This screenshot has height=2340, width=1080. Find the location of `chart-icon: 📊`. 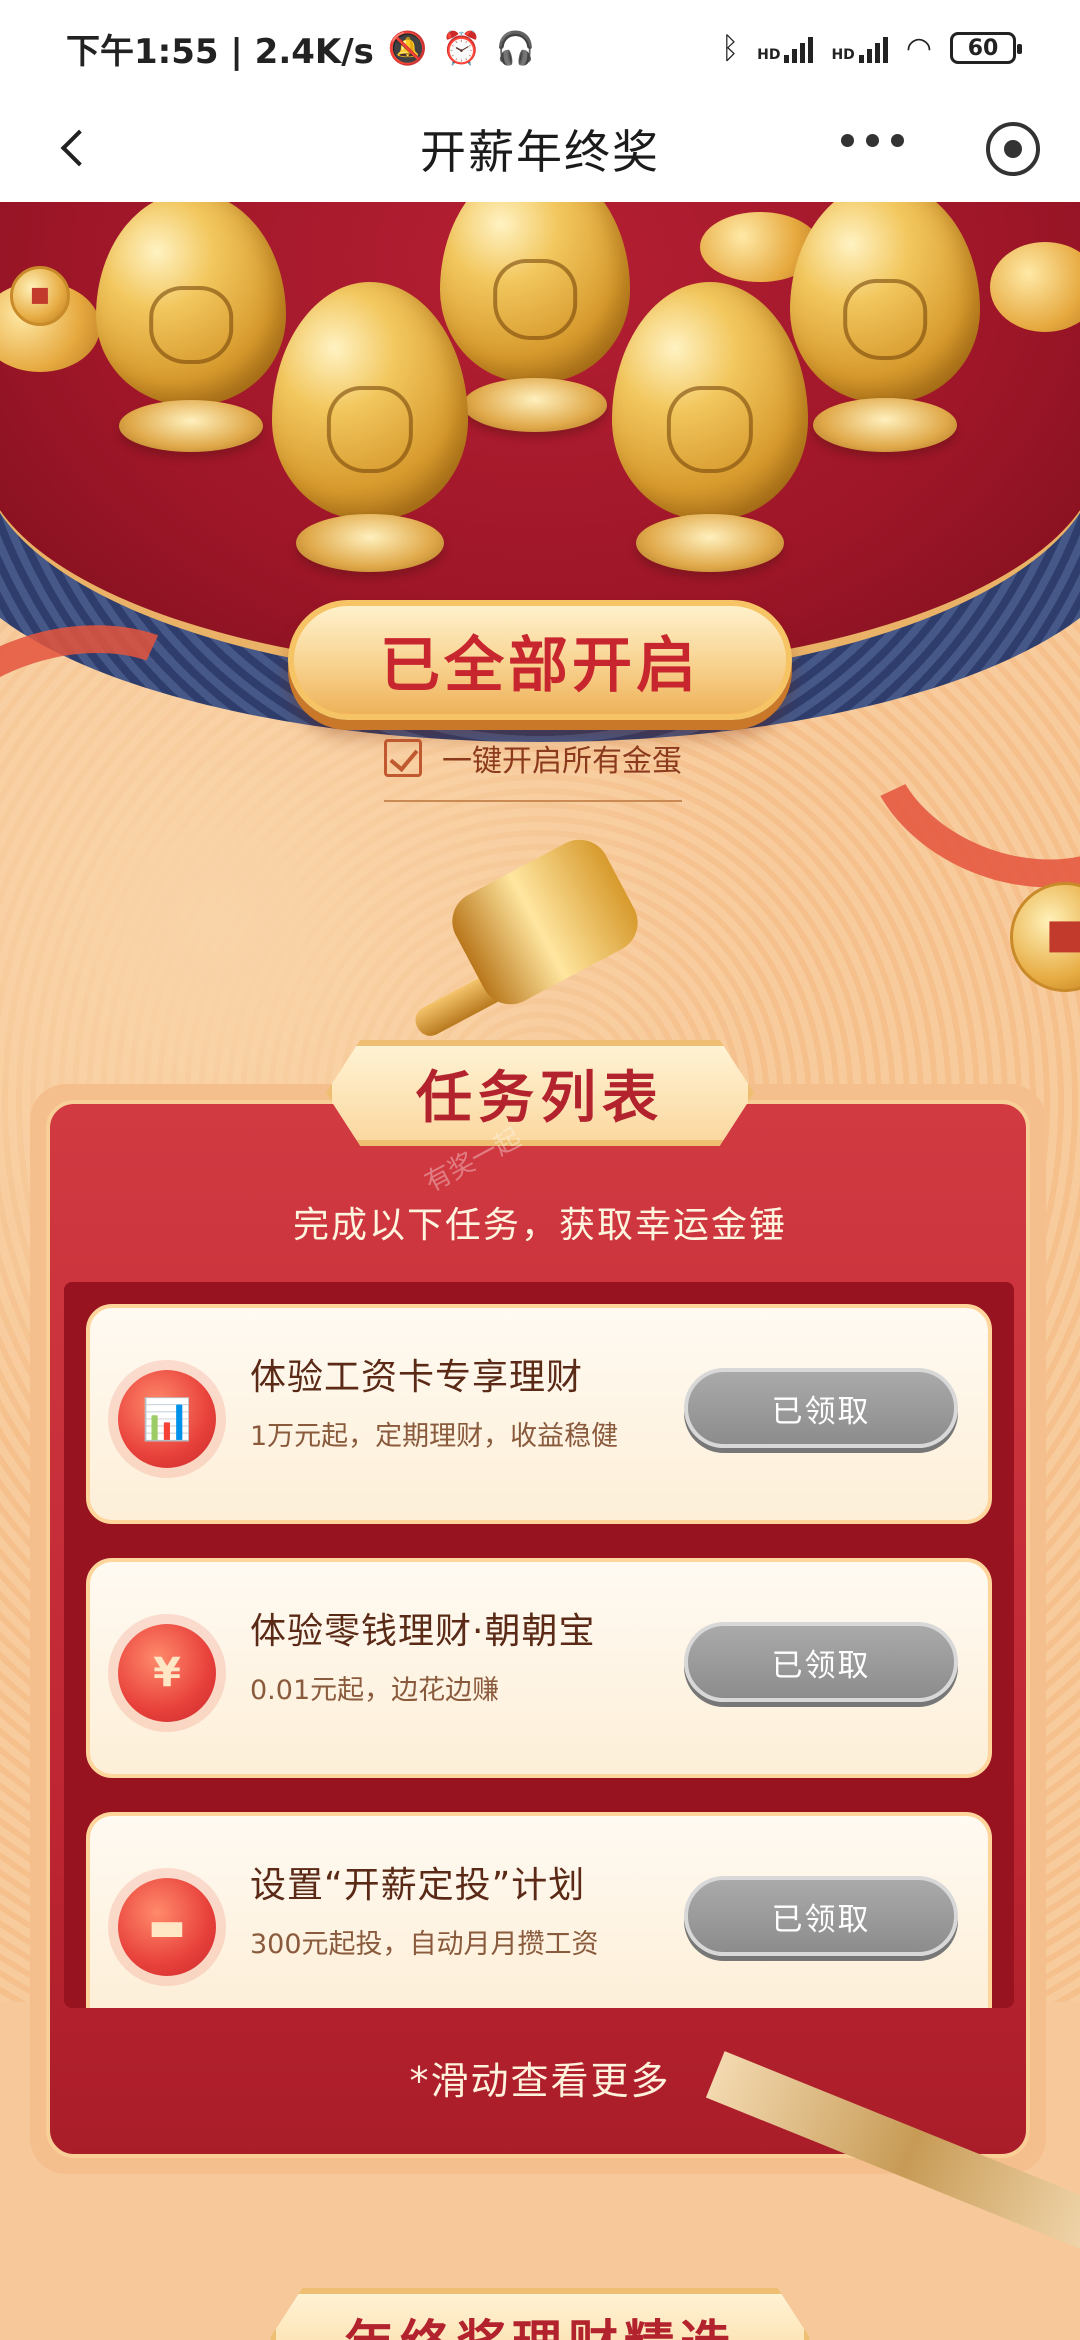

chart-icon: 📊 is located at coordinates (167, 1419).